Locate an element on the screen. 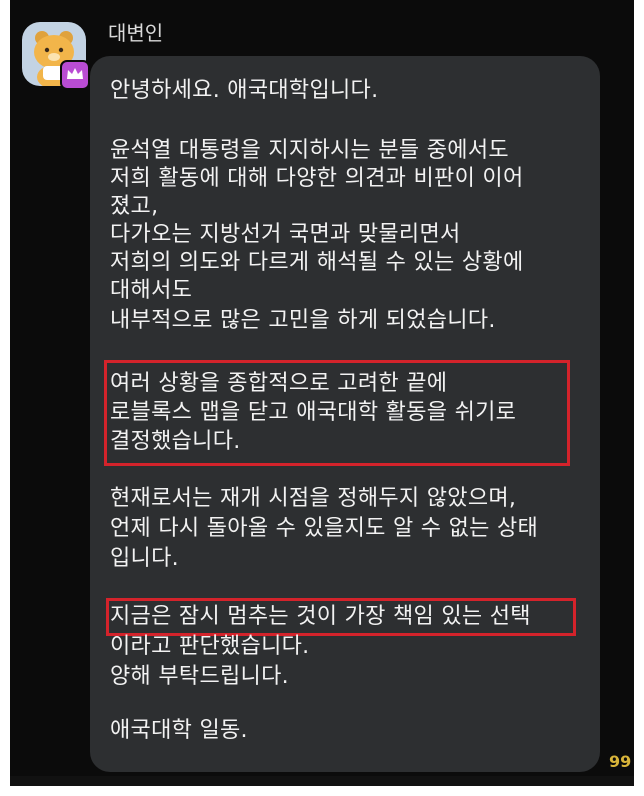 Image resolution: width=644 pixels, height=796 pixels. message-line: 저희의 의도와 다르게 해석될 수 있는 상황에 is located at coordinates (317, 262).